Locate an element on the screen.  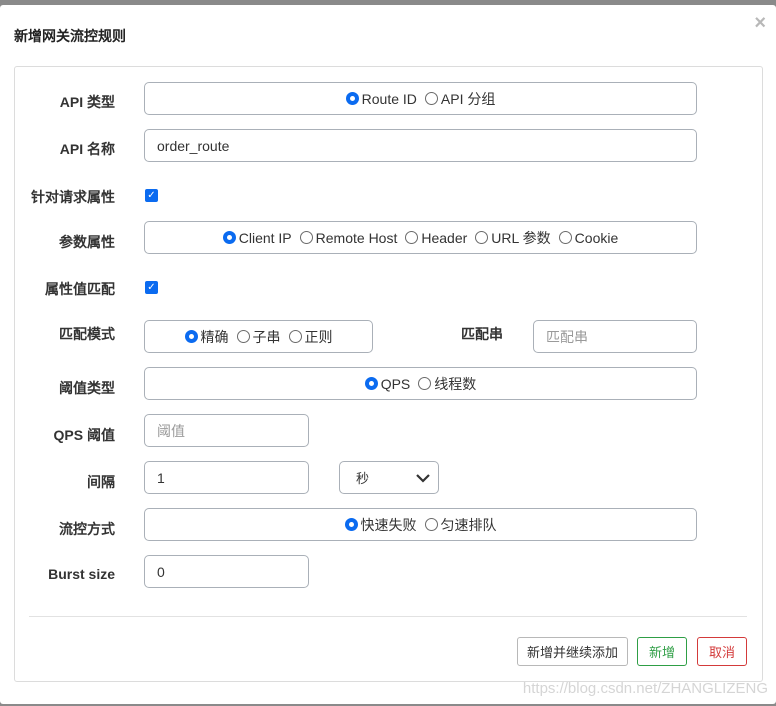
add-button: 新增 is located at coordinates (662, 651).